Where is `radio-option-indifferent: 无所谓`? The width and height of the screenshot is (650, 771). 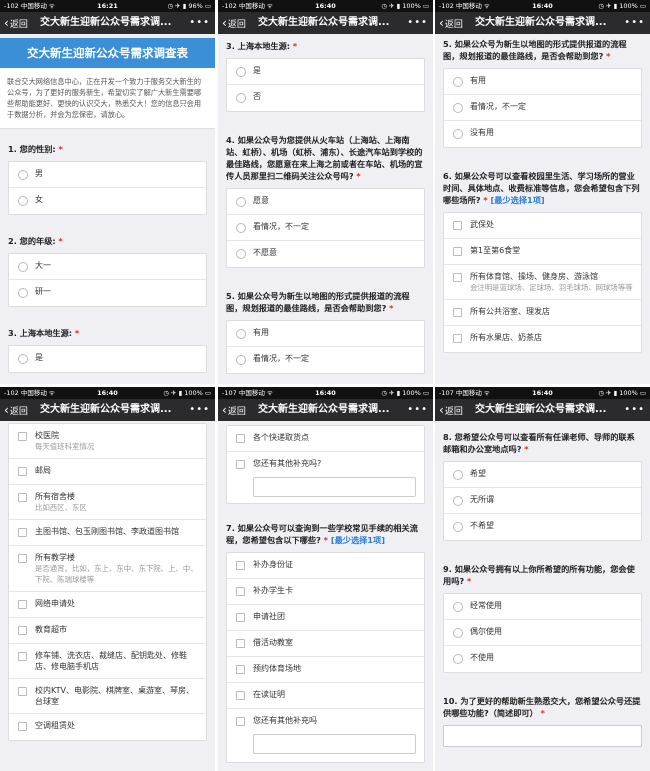 radio-option-indifferent: 无所谓 is located at coordinates (542, 501).